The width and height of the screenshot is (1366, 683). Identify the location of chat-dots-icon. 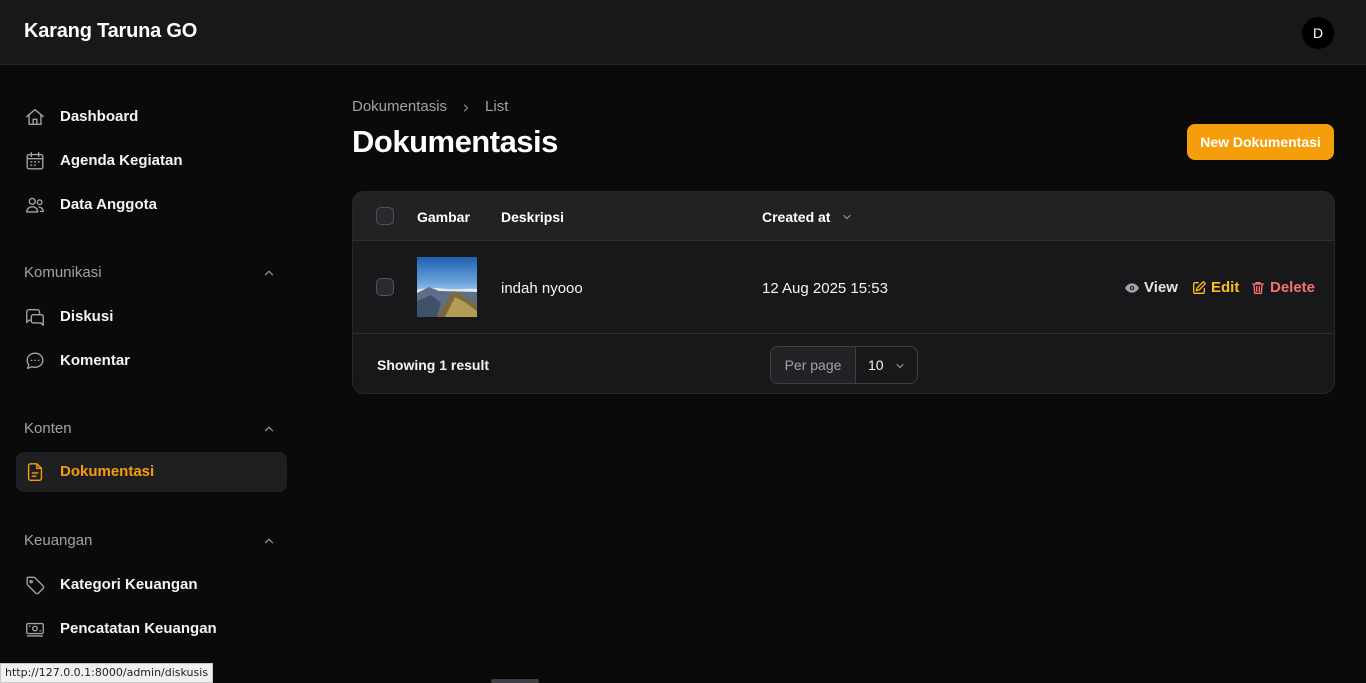
(35, 361).